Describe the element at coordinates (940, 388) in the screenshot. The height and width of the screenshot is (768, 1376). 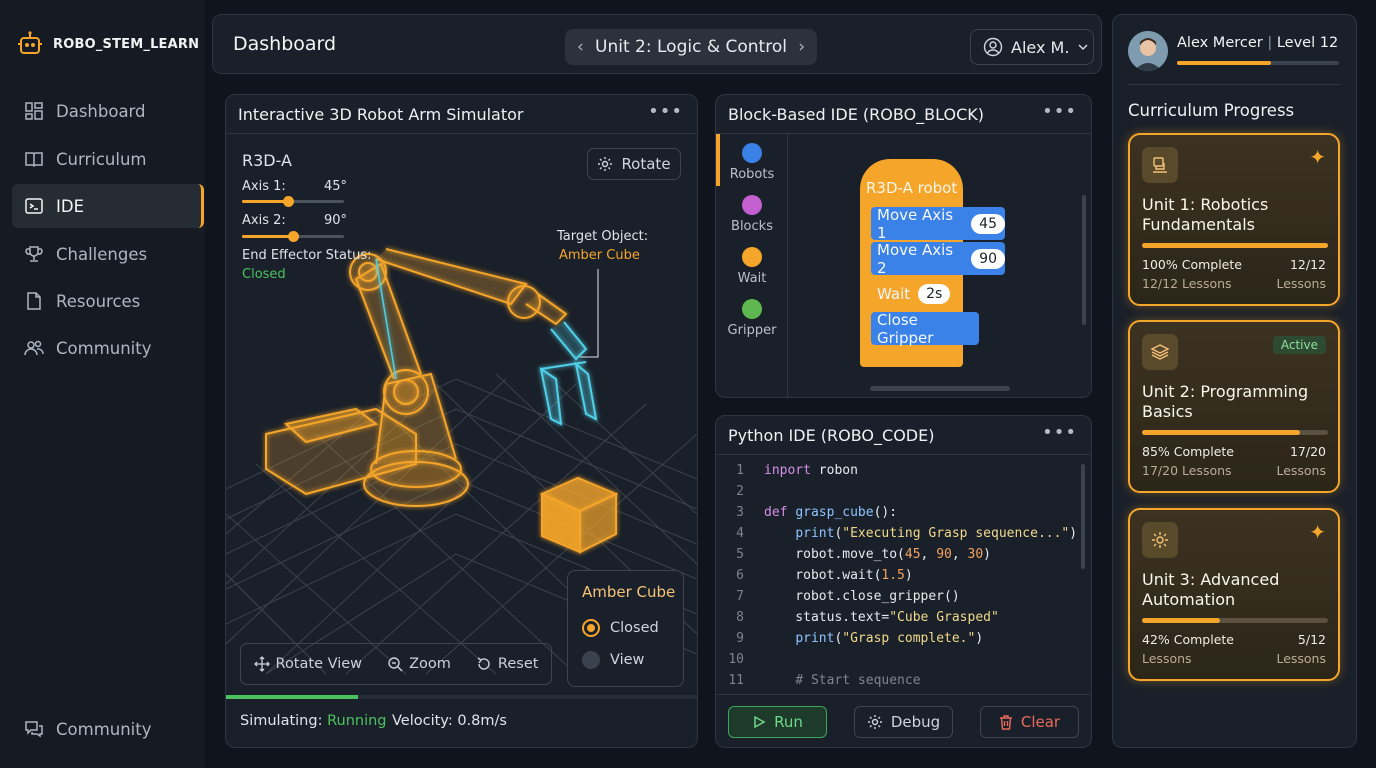
I see `horizontal-scrollbar` at that location.